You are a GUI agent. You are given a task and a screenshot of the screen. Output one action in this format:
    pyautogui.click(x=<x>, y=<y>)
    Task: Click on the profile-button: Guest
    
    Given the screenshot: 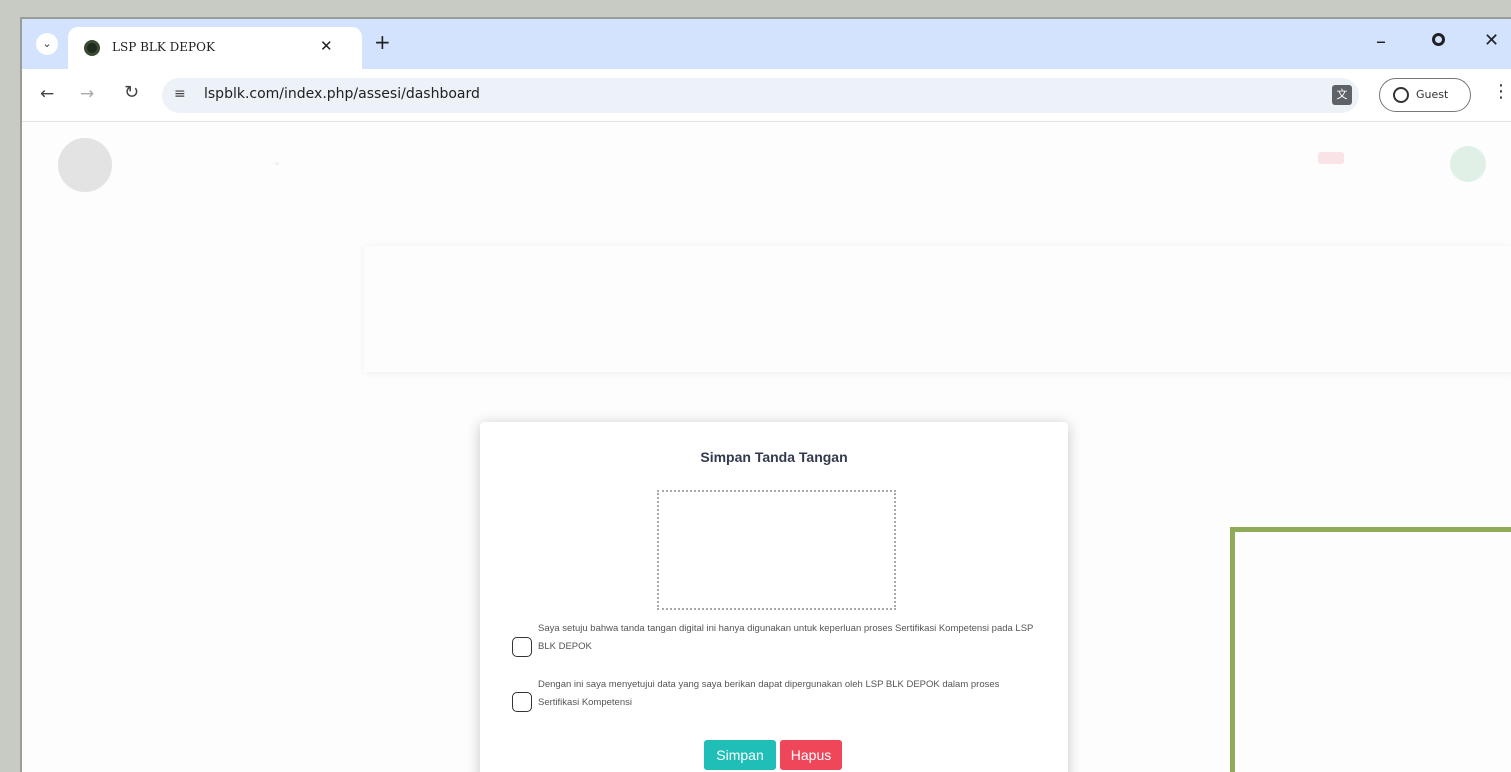 What is the action you would take?
    pyautogui.click(x=1425, y=95)
    